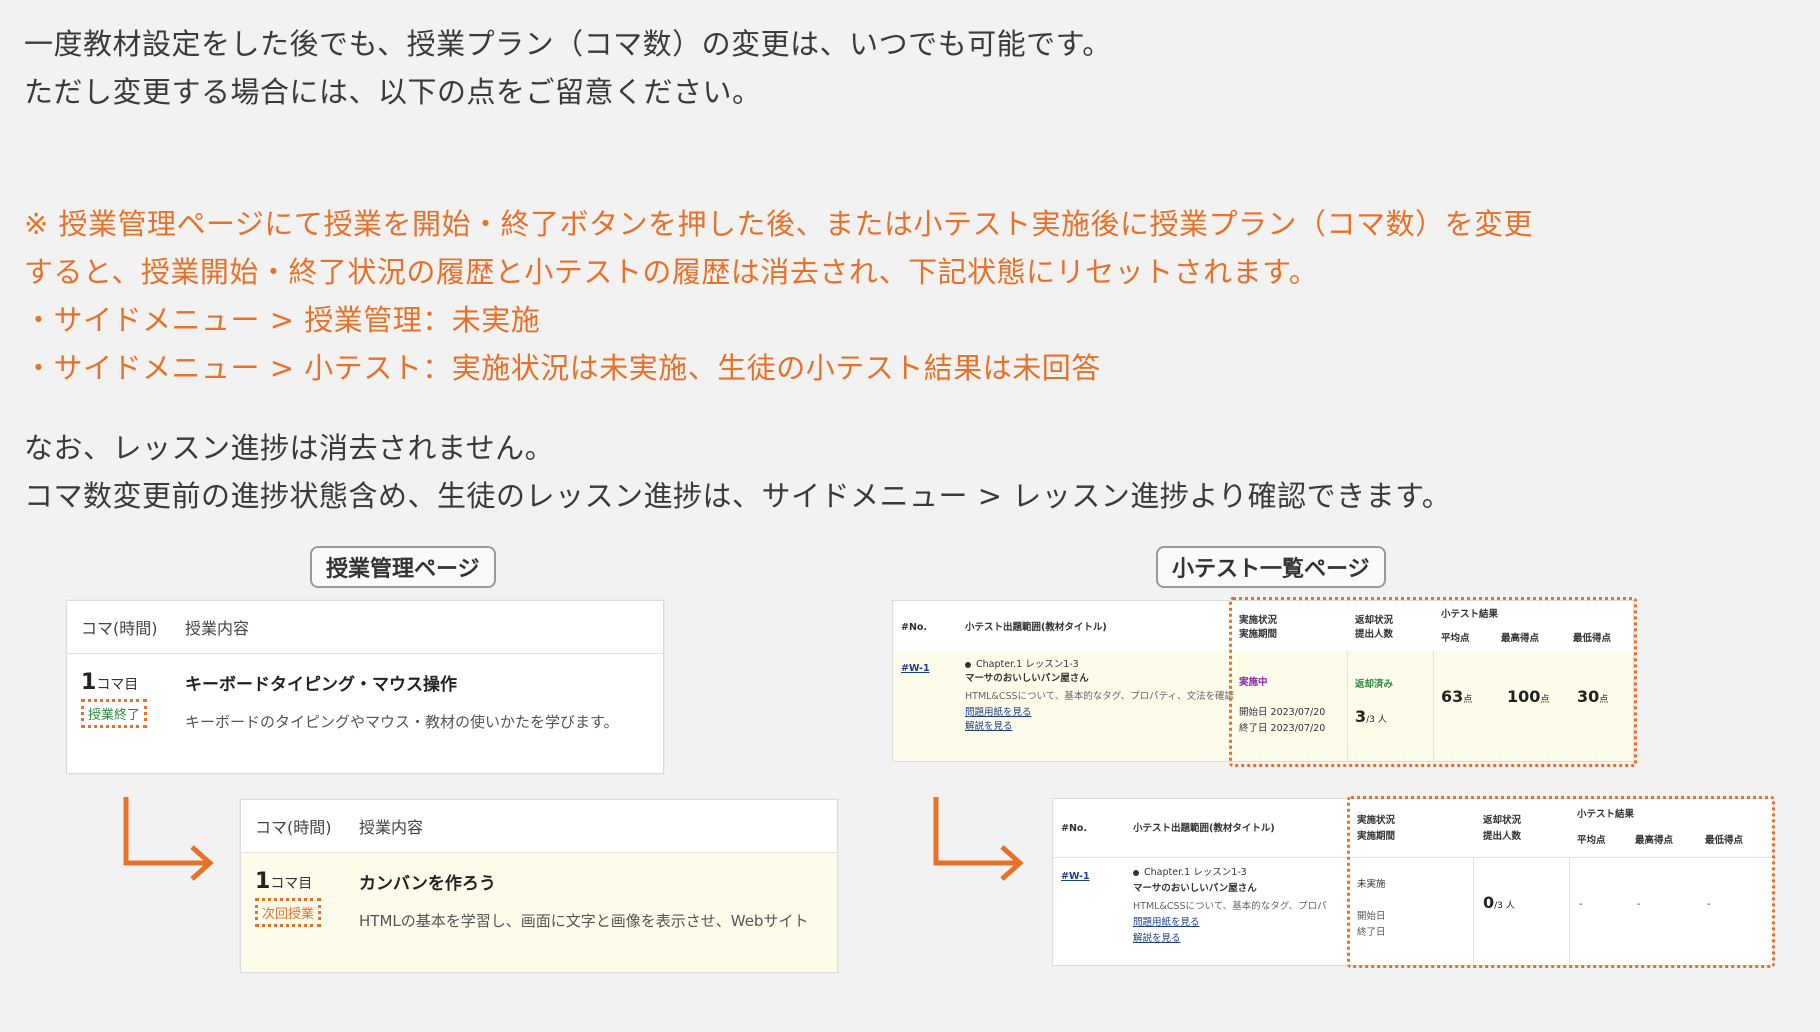 The height and width of the screenshot is (1032, 1820). Describe the element at coordinates (1561, 882) in the screenshot. I see `highlight-box-after` at that location.